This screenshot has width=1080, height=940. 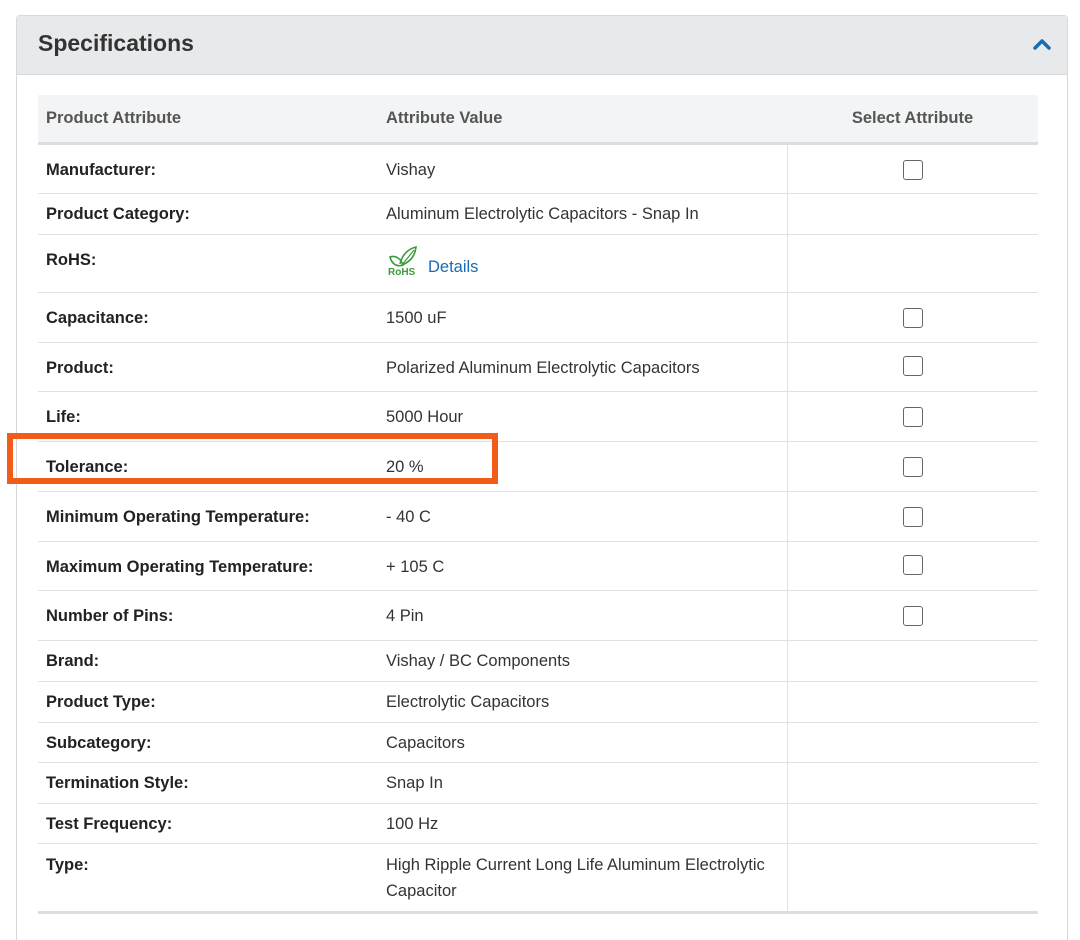 I want to click on header-product-attribute: Product Attribute, so click(x=208, y=120).